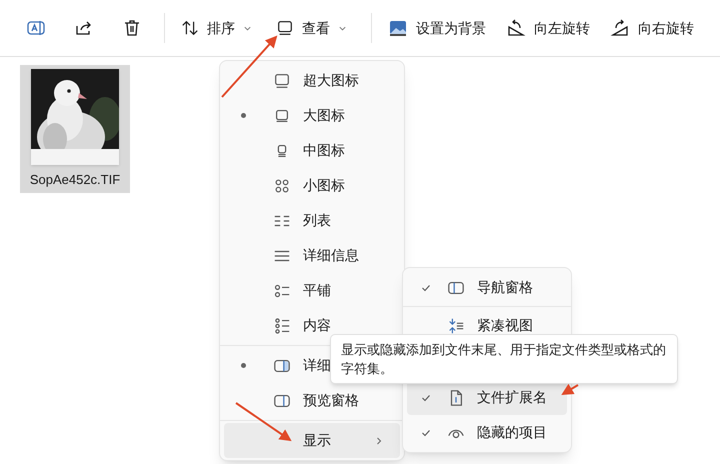 The image size is (720, 464). I want to click on rotate-right-icon, so click(620, 28).